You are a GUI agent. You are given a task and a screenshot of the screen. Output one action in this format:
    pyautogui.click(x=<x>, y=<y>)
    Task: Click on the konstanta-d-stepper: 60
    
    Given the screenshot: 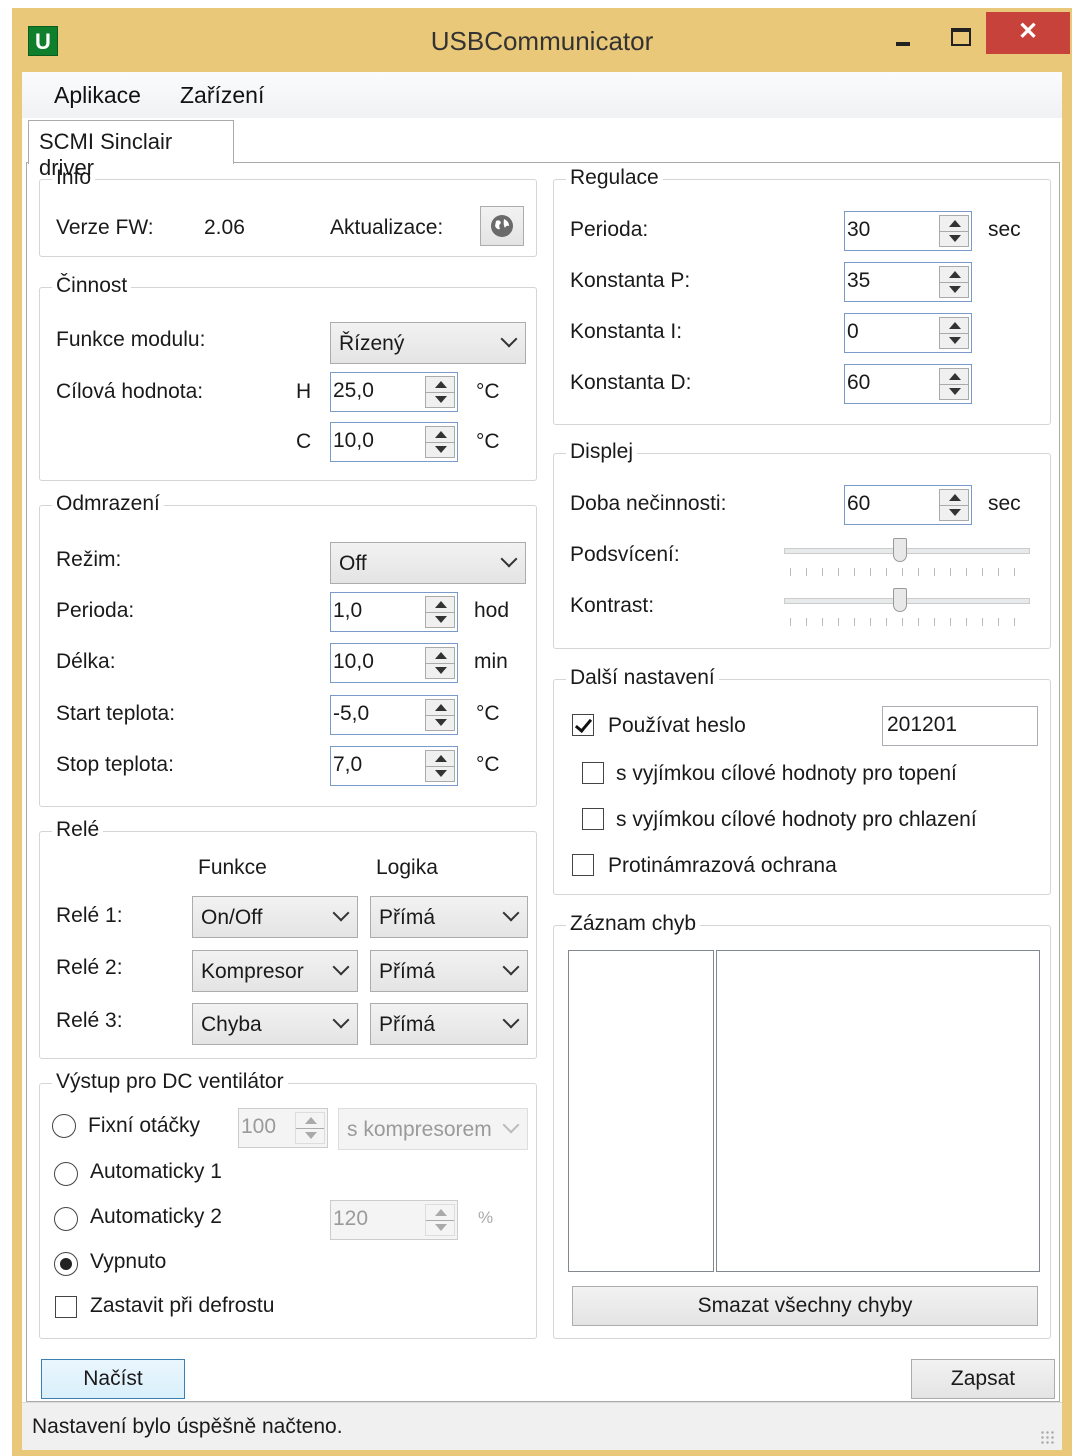 What is the action you would take?
    pyautogui.click(x=908, y=384)
    